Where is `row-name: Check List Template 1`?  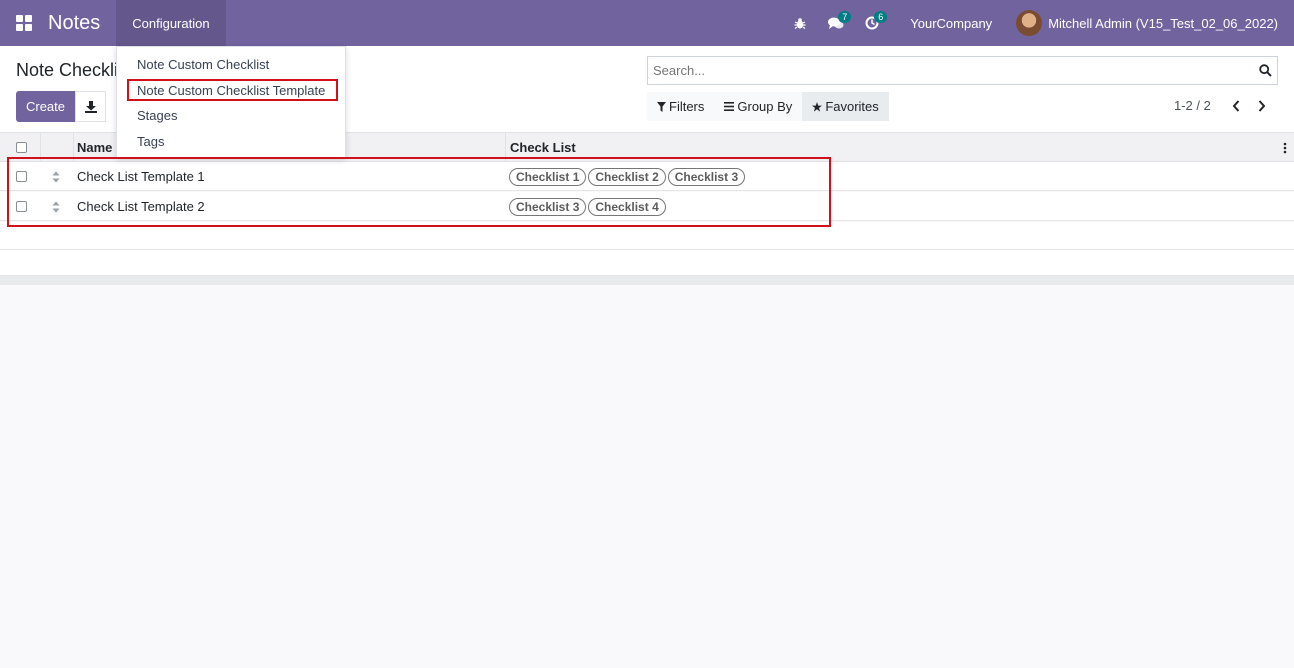
row-name: Check List Template 1 is located at coordinates (141, 176).